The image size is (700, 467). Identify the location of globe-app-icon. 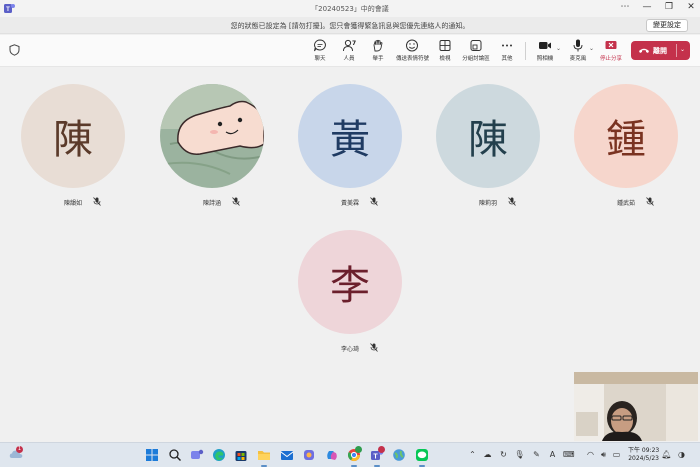
(399, 455).